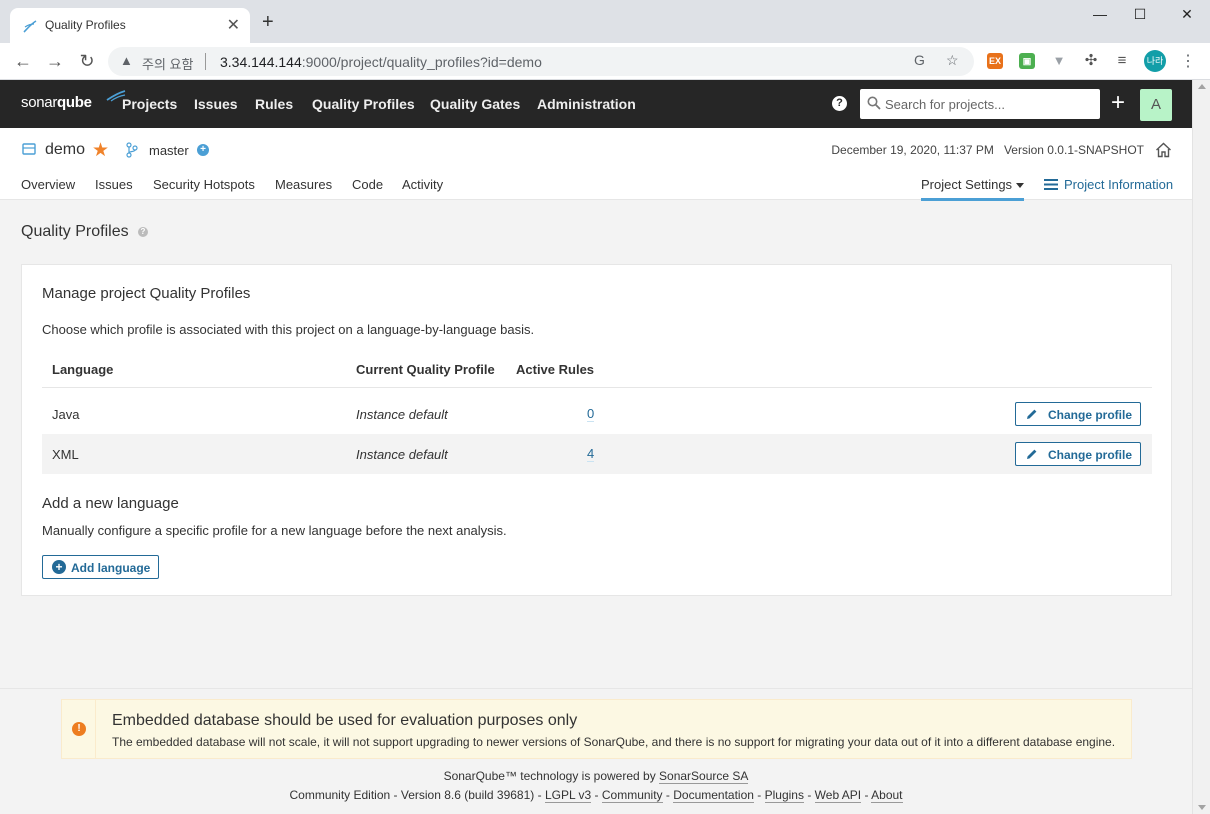 This screenshot has height=814, width=1210. What do you see at coordinates (110, 503) in the screenshot?
I see `add-language-title: Add a new language` at bounding box center [110, 503].